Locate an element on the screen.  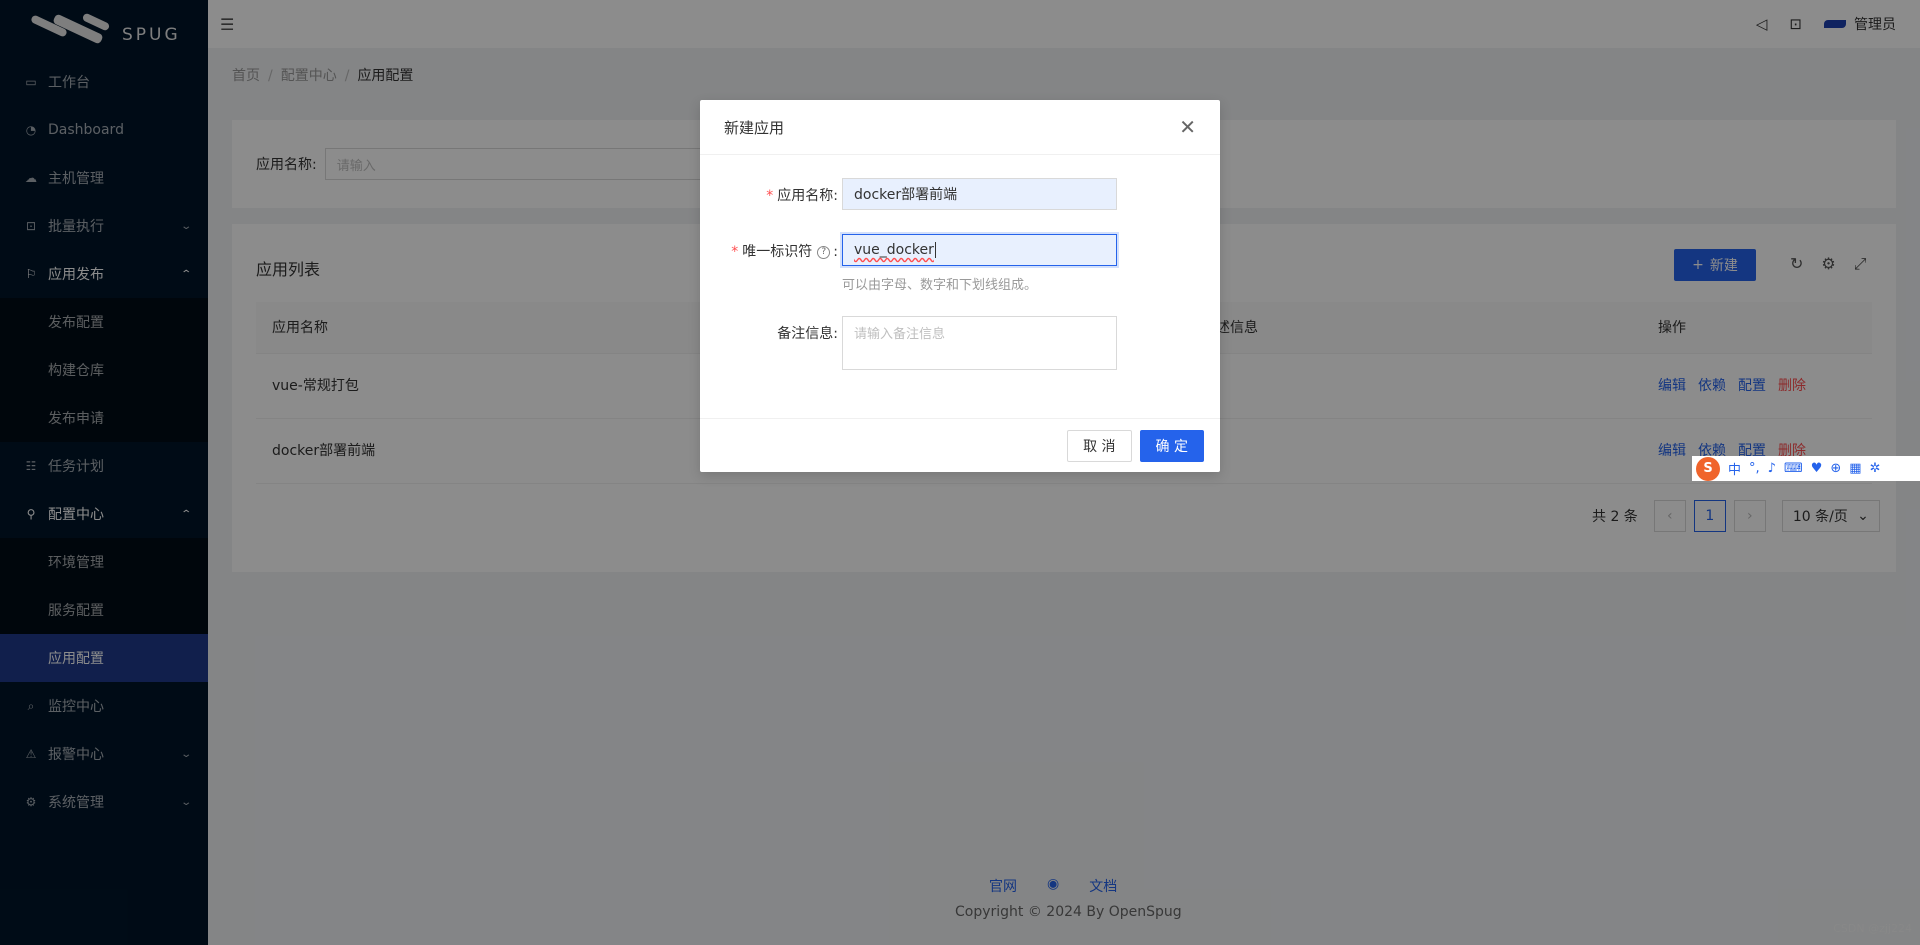
name-label: * 应用名称: is located at coordinates (802, 196).